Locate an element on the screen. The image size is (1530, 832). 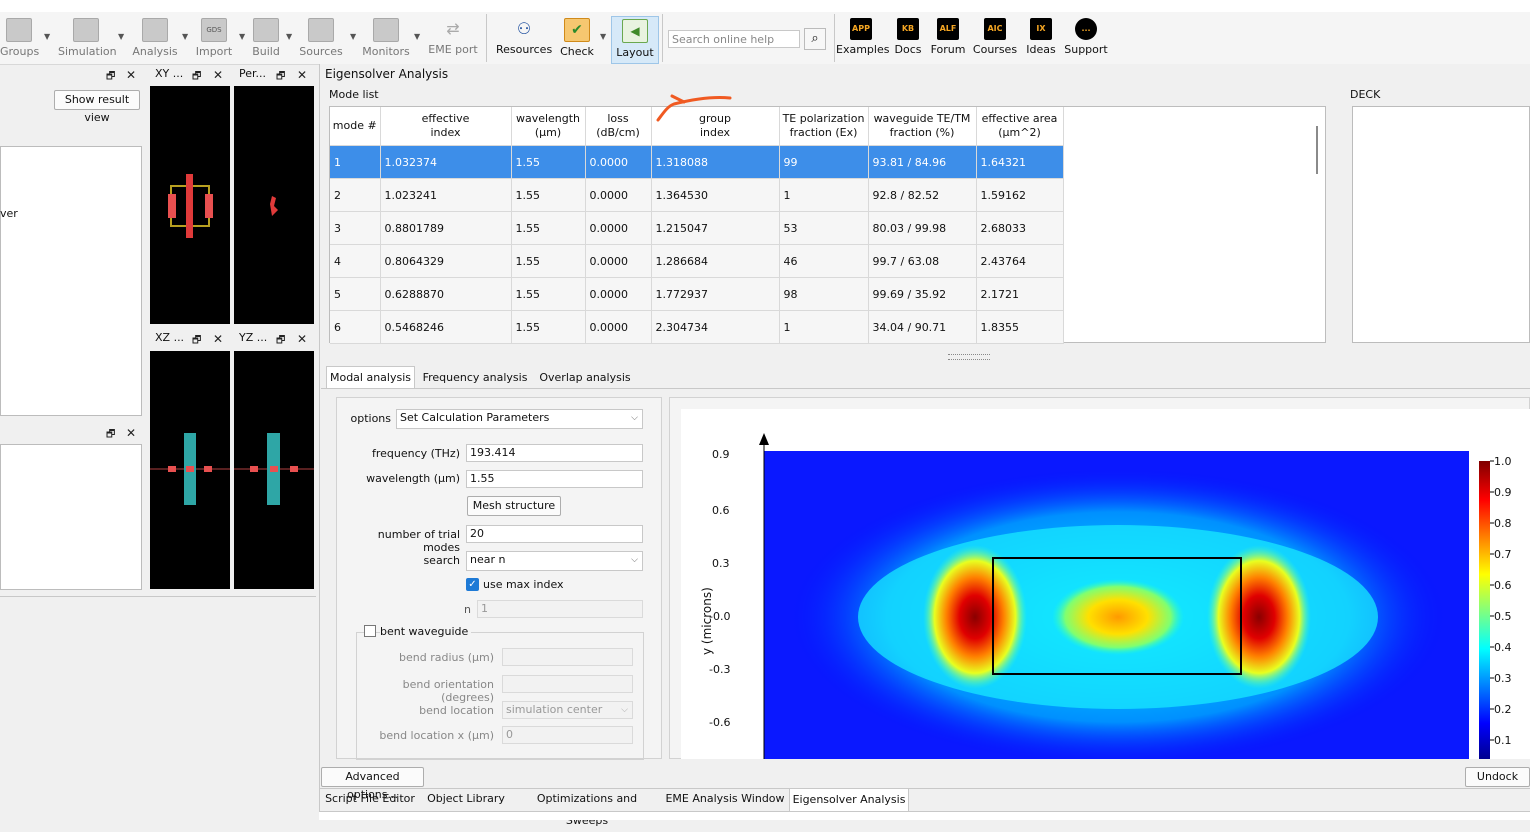
splitter-handle is located at coordinates (969, 357).